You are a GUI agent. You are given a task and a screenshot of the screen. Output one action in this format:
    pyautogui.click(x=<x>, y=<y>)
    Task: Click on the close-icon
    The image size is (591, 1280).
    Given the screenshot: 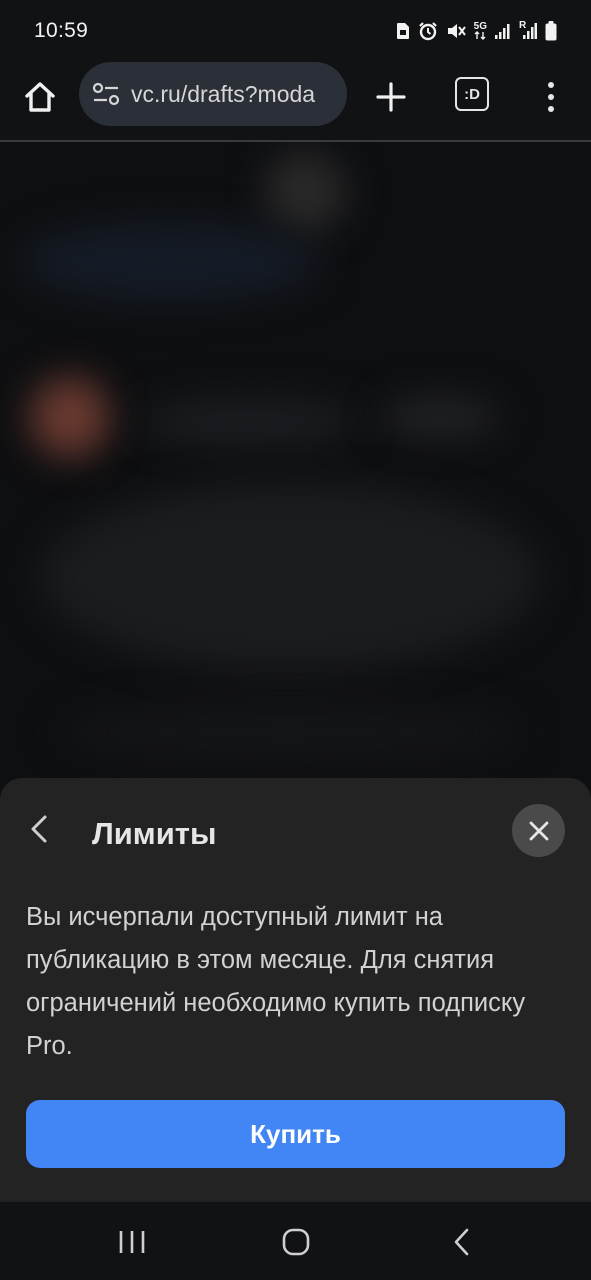 What is the action you would take?
    pyautogui.click(x=538, y=830)
    